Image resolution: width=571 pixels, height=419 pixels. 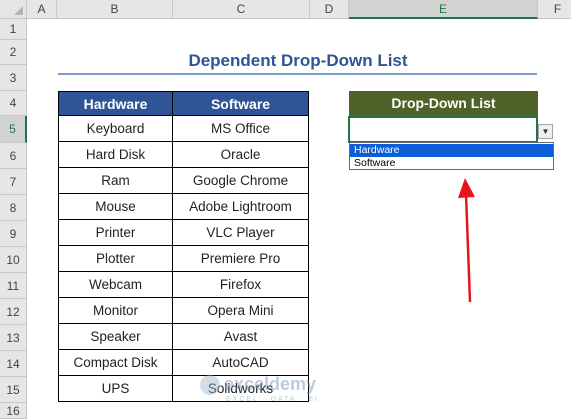 I want to click on row-header-1: 1, so click(x=13, y=29).